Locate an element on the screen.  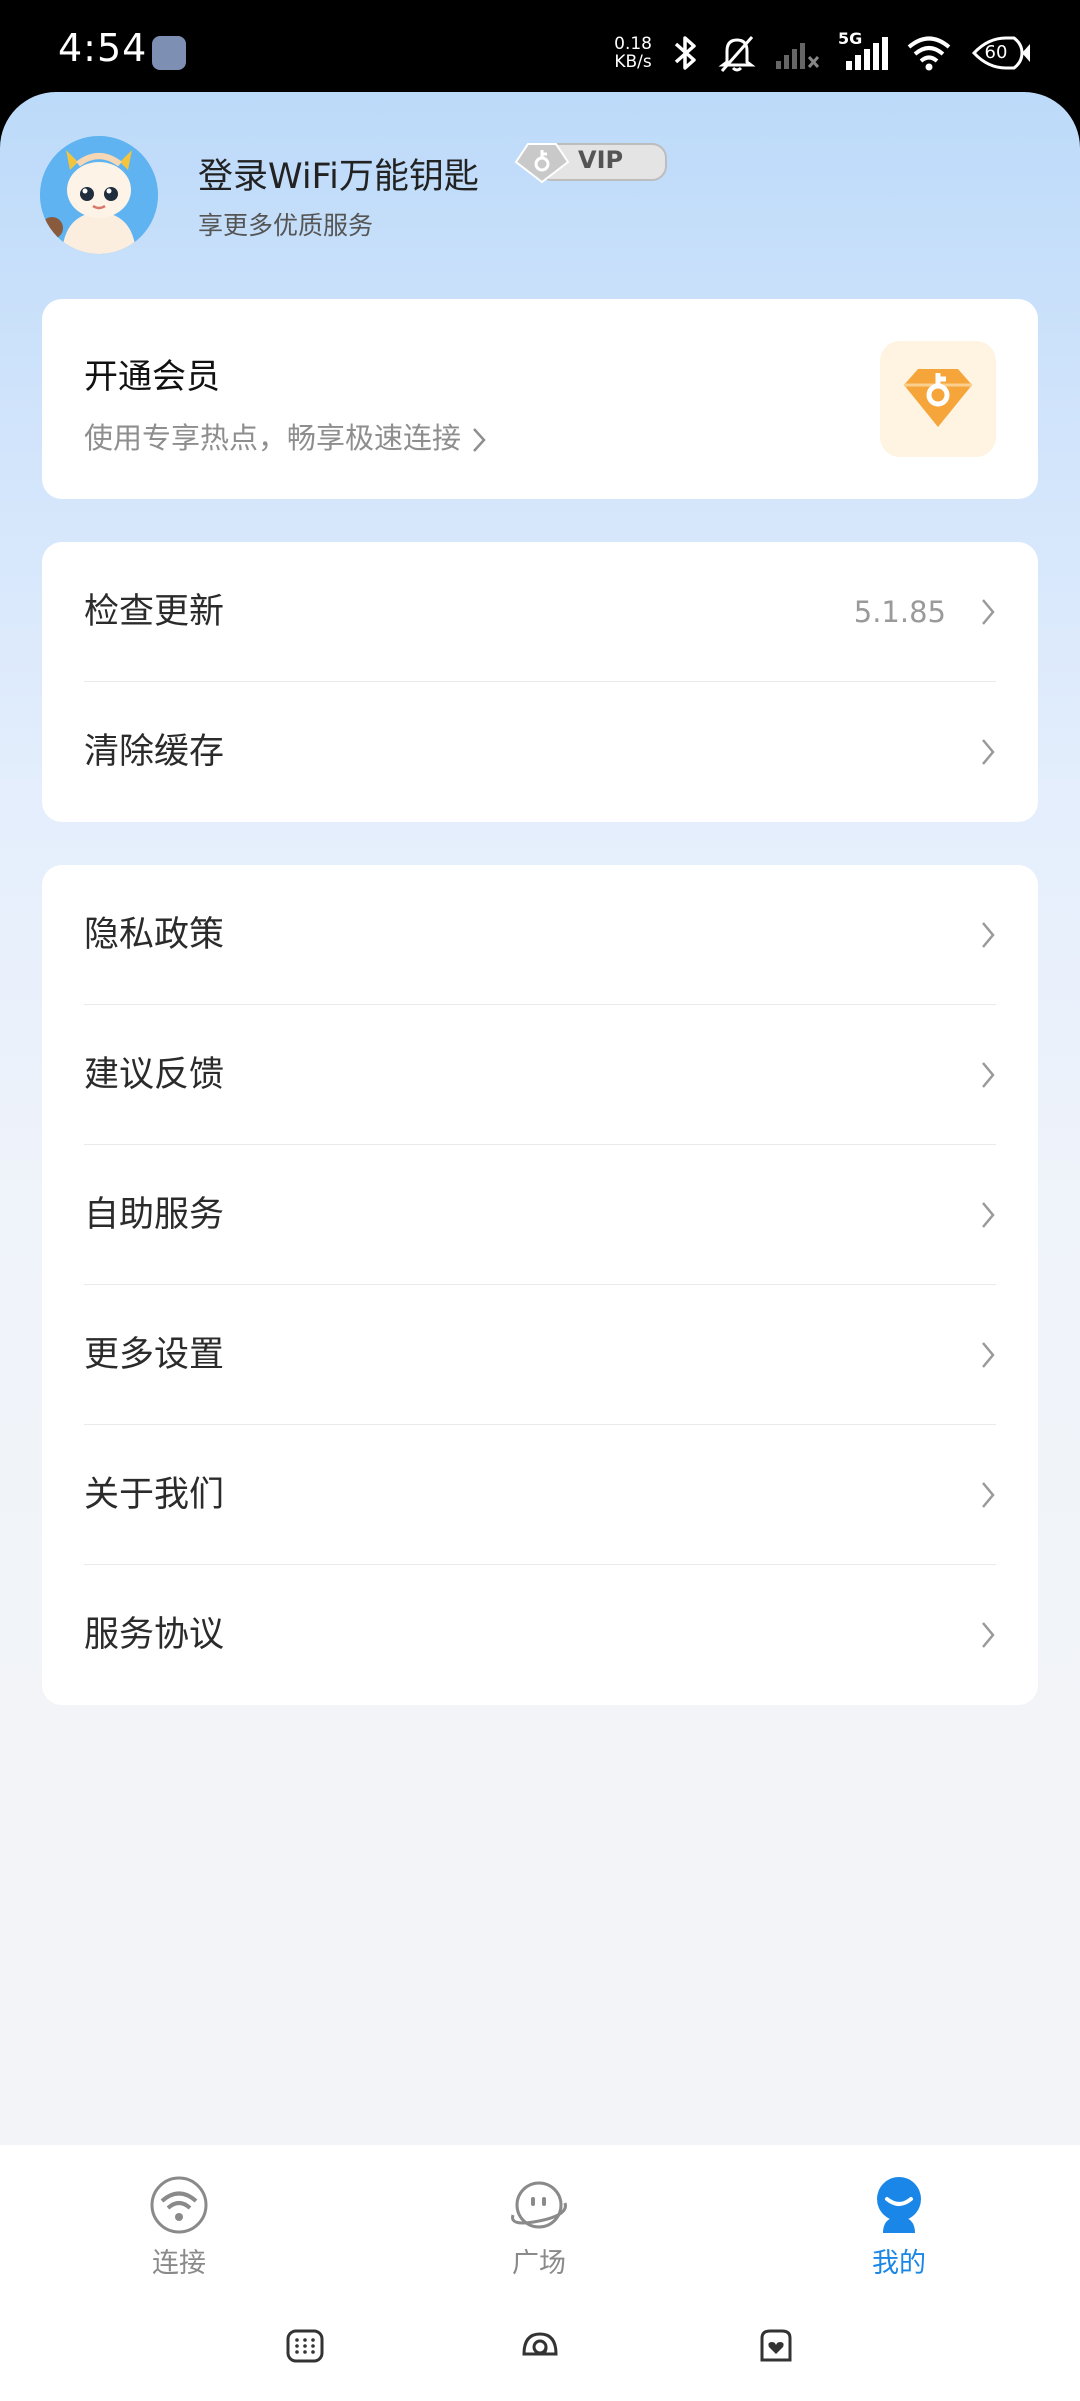
check-update-row: 检查更新 5.1.85 is located at coordinates (540, 612).